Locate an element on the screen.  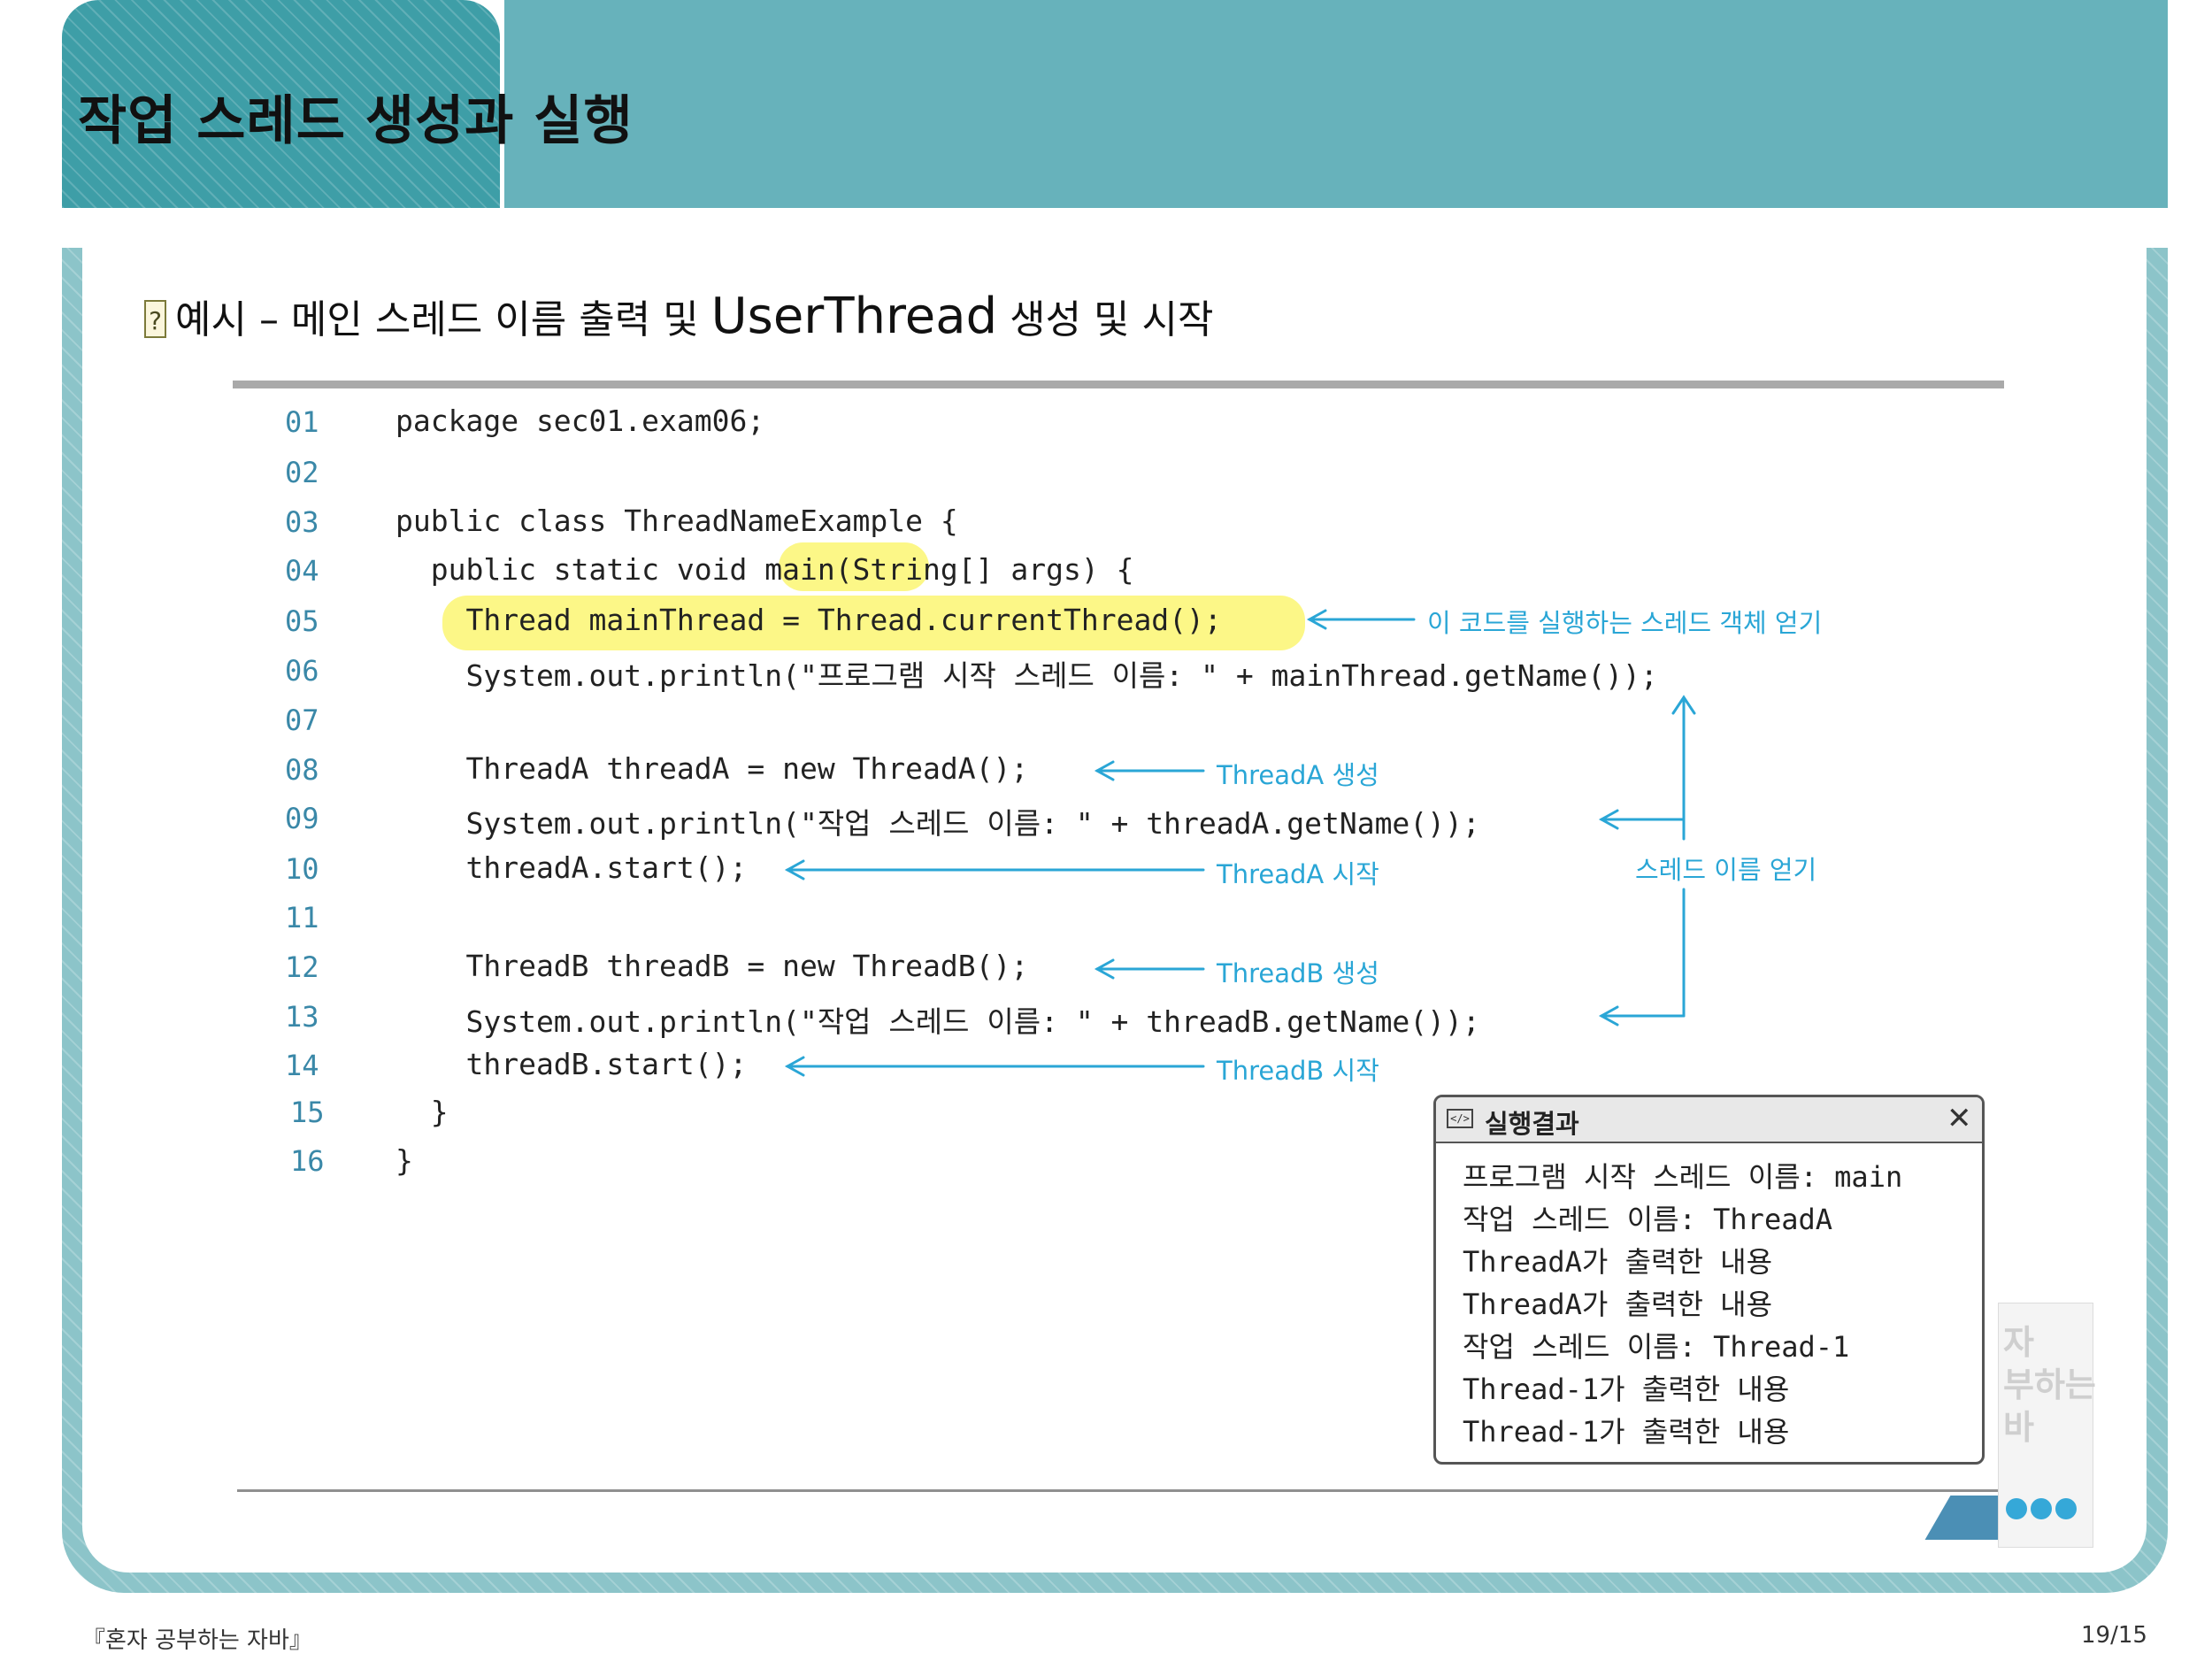
result-line: 작업 스레드 이름: Thread-1 is located at coordinates (1657, 1347).